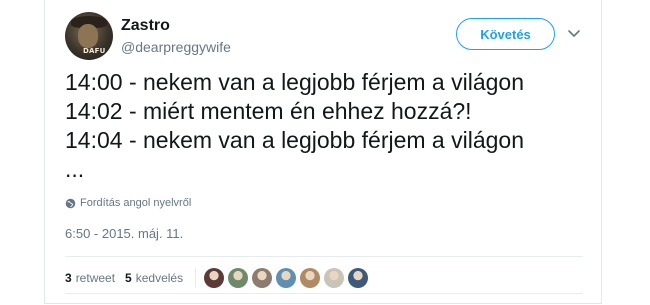  I want to click on retweet-stat: 3 retweet, so click(90, 278).